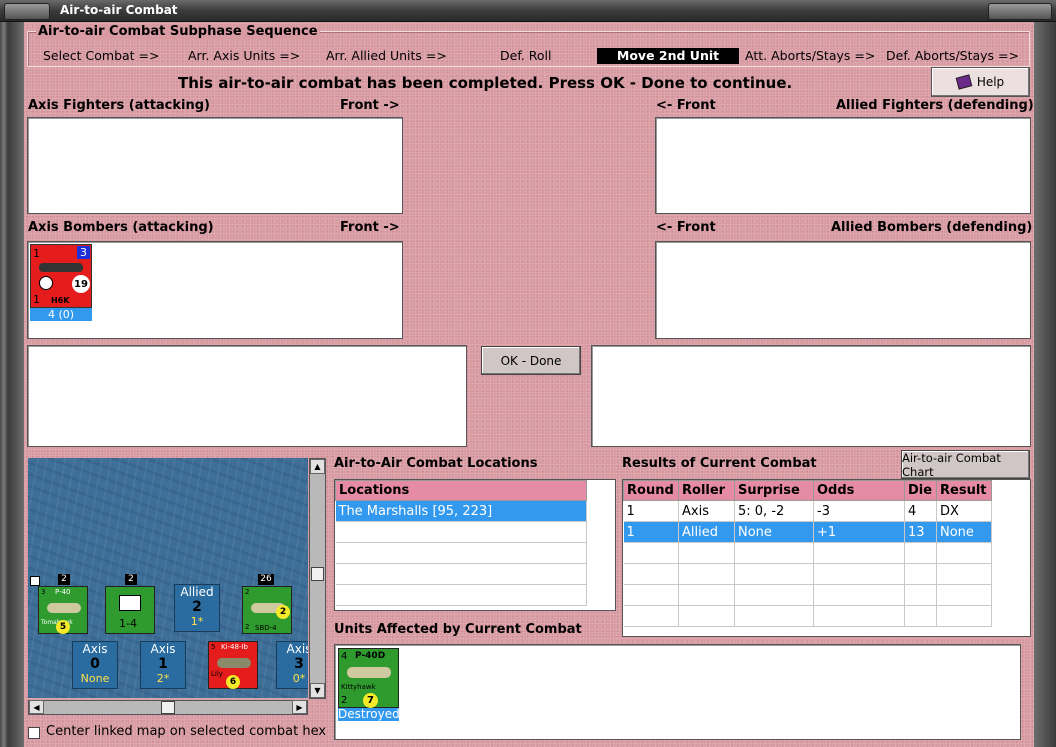 This screenshot has width=1056, height=747. Describe the element at coordinates (299, 664) in the screenshot. I see `stack-count: 3` at that location.